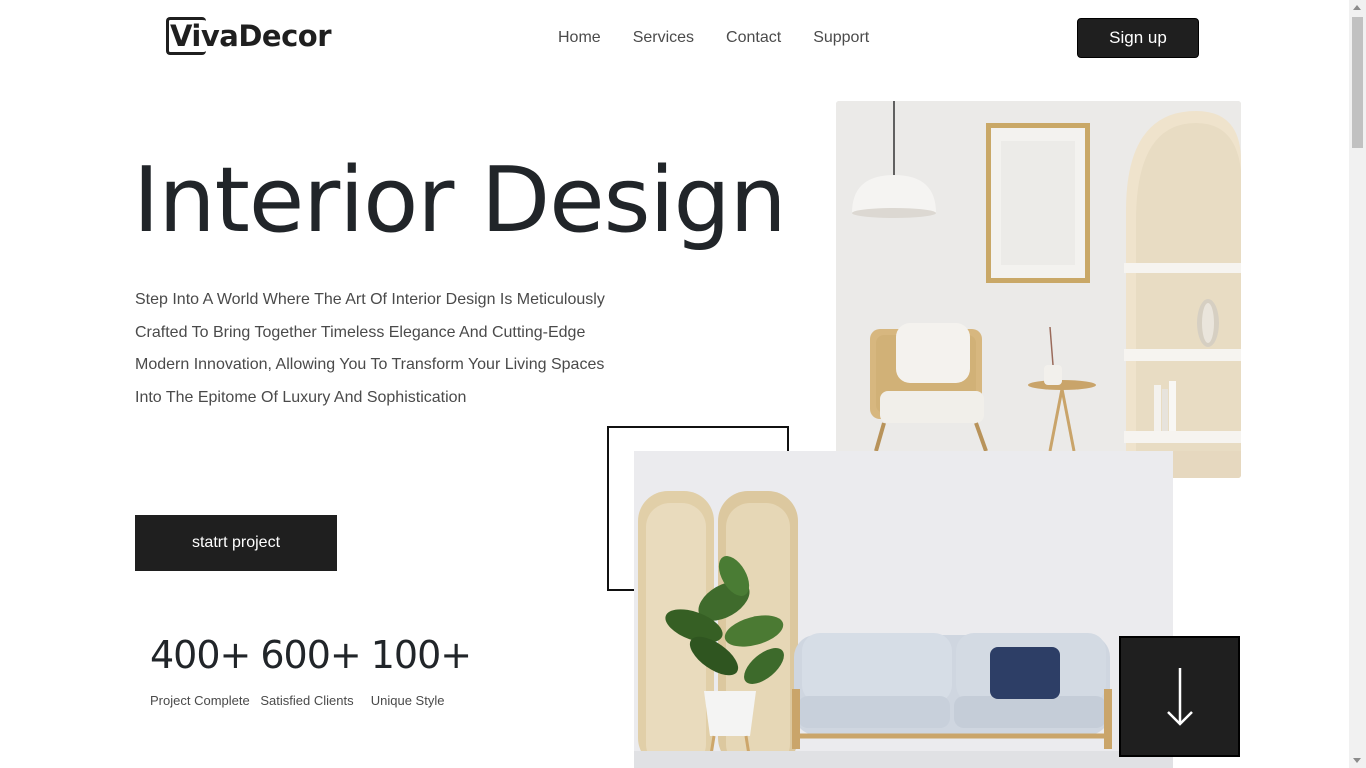 The width and height of the screenshot is (1366, 768). I want to click on stat-value: 400+, so click(200, 655).